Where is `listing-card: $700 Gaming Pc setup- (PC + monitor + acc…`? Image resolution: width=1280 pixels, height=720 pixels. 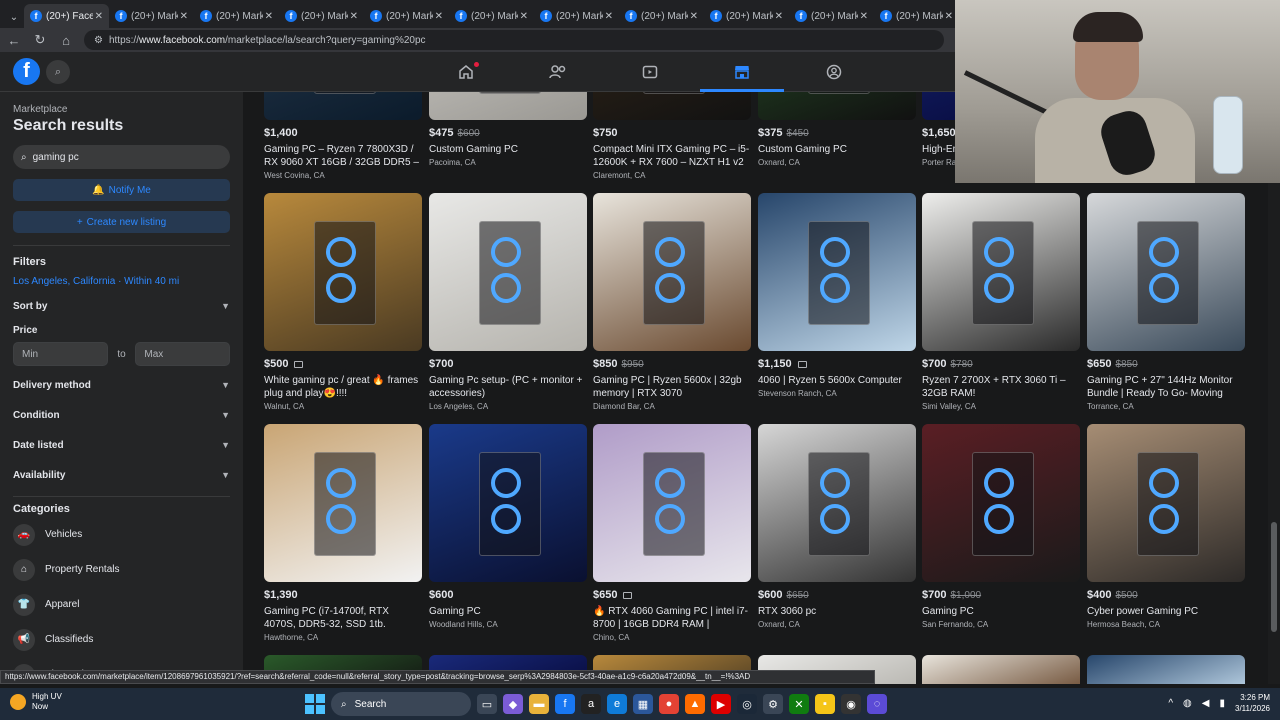 listing-card: $700 Gaming Pc setup- (PC + monitor + acc… is located at coordinates (508, 302).